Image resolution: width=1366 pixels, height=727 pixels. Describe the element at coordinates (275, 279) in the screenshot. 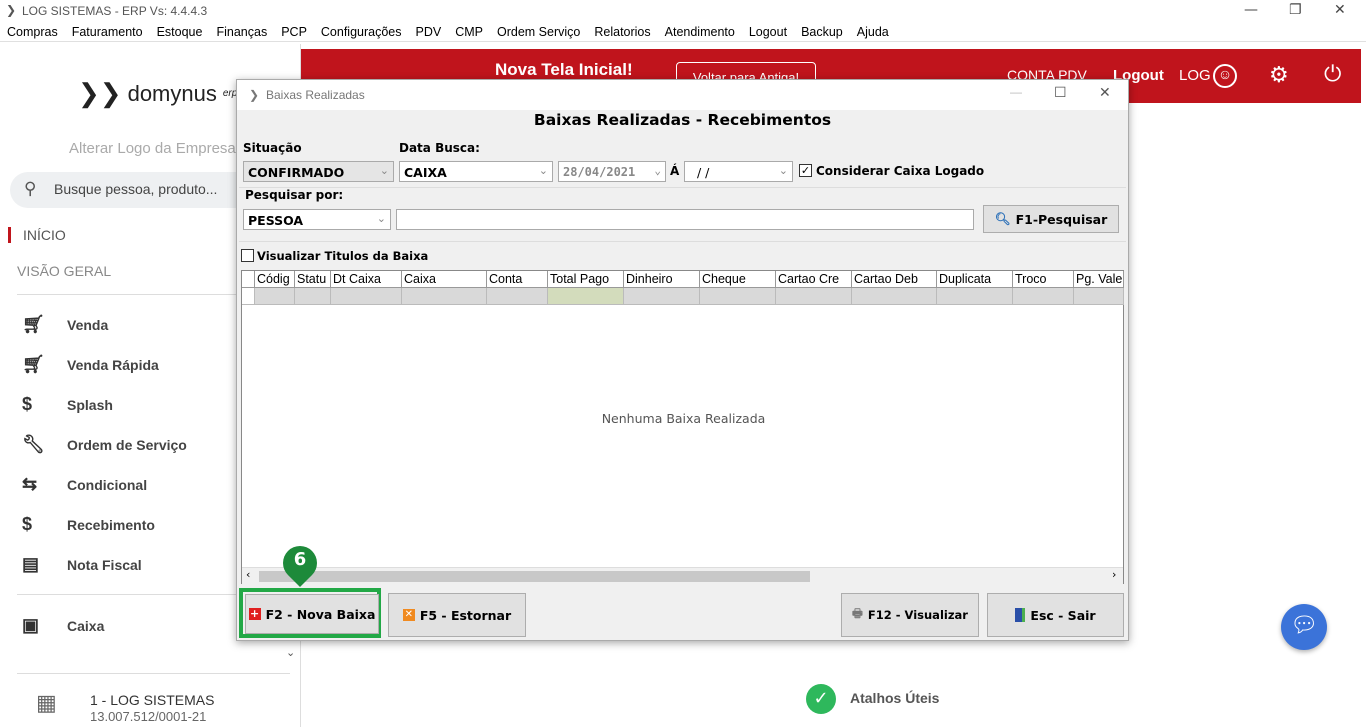

I see `column-header: Códig` at that location.